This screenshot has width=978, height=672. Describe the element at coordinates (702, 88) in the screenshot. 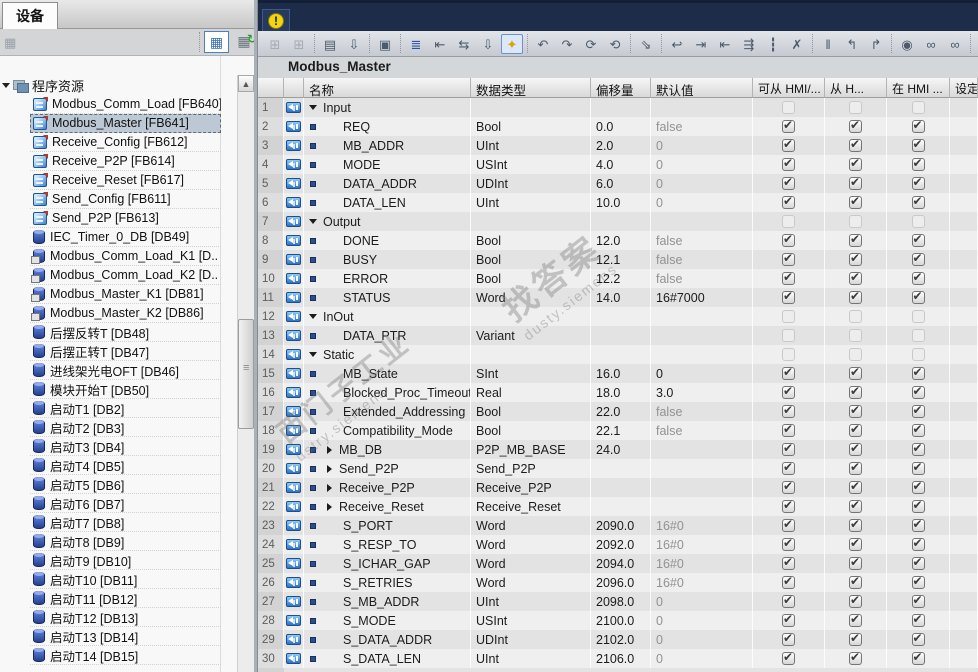

I see `column-header: 默认值` at that location.